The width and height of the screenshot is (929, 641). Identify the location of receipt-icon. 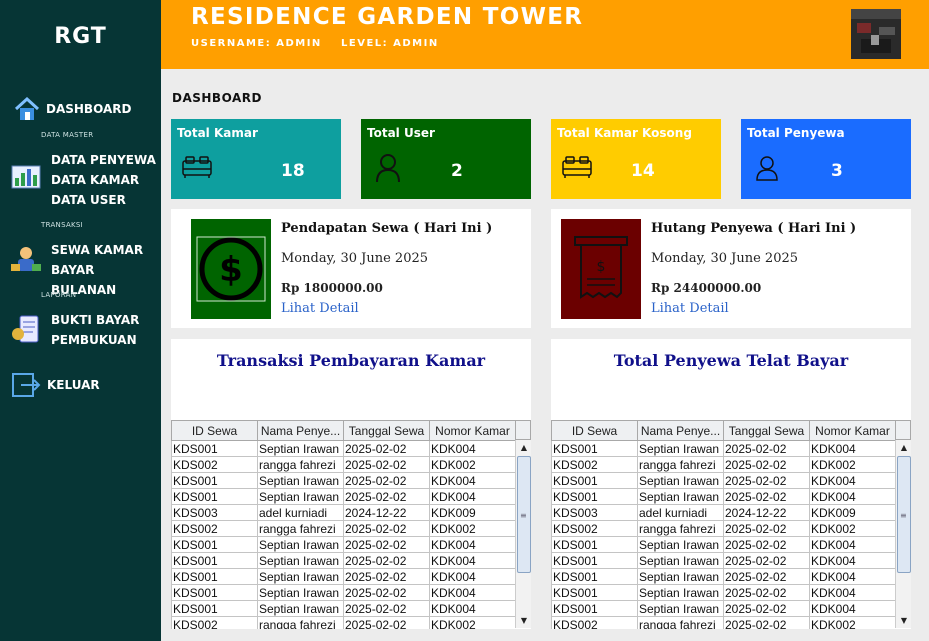
(25, 329).